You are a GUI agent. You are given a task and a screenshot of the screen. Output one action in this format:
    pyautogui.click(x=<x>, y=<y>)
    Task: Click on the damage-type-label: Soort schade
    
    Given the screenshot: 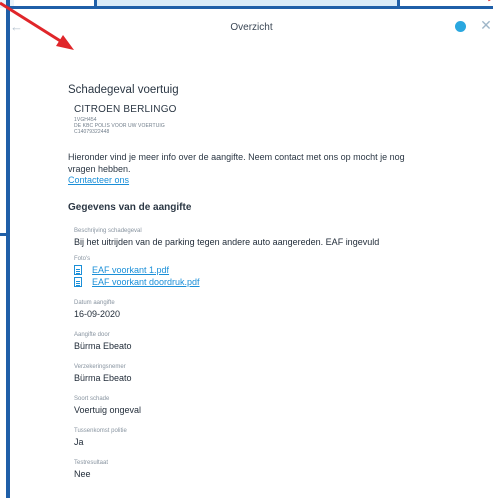 What is the action you would take?
    pyautogui.click(x=92, y=399)
    